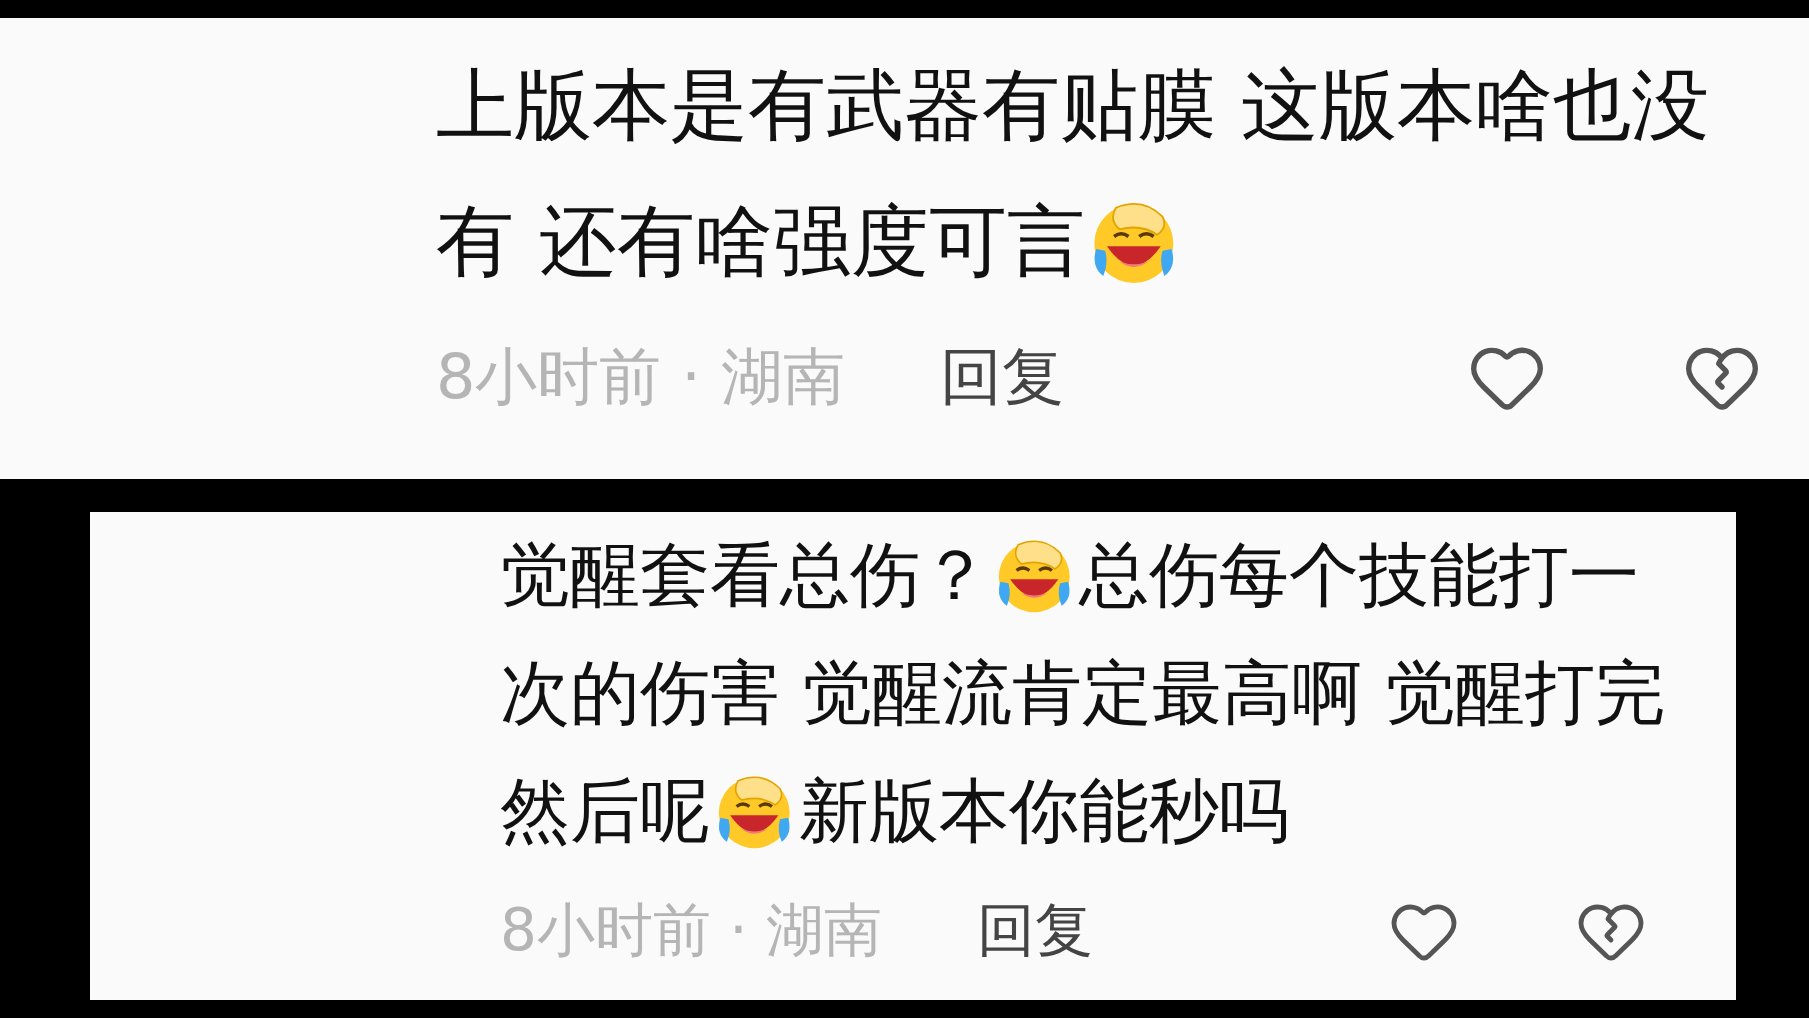 The height and width of the screenshot is (1018, 1809). What do you see at coordinates (605, 811) in the screenshot?
I see `comment-text: 然后呢` at bounding box center [605, 811].